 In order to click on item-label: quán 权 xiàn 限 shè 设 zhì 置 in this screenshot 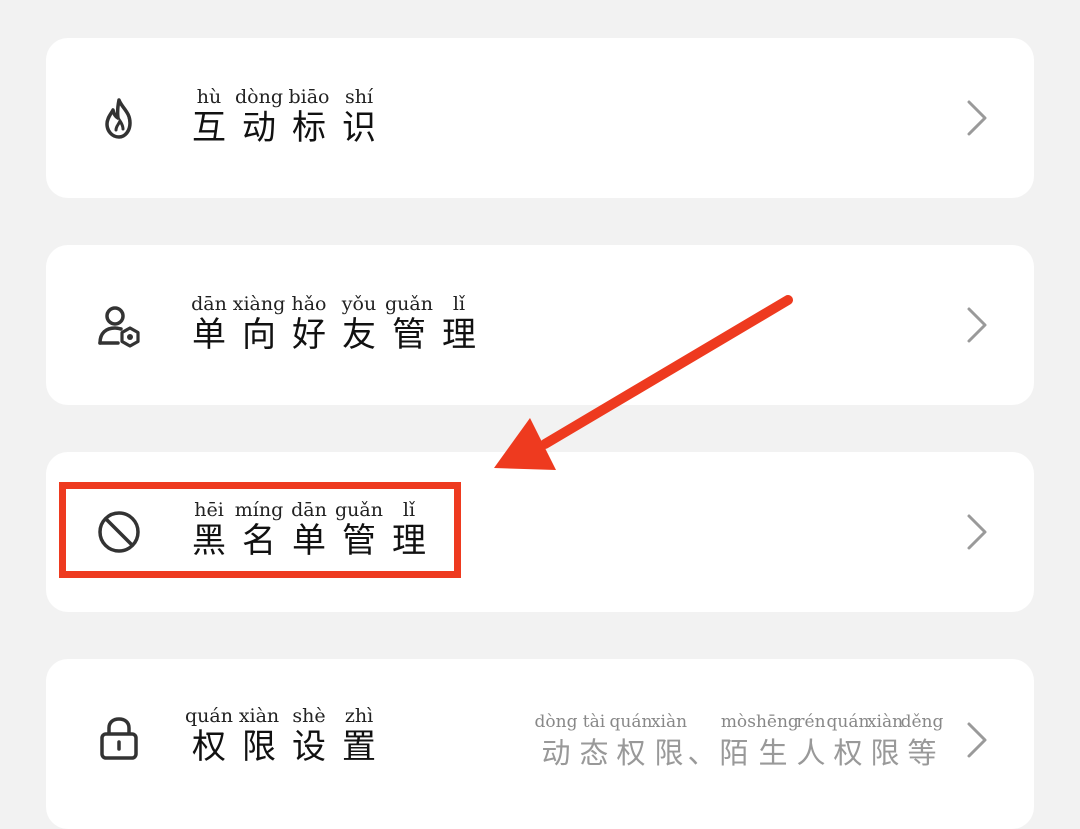, I will do `click(284, 736)`.